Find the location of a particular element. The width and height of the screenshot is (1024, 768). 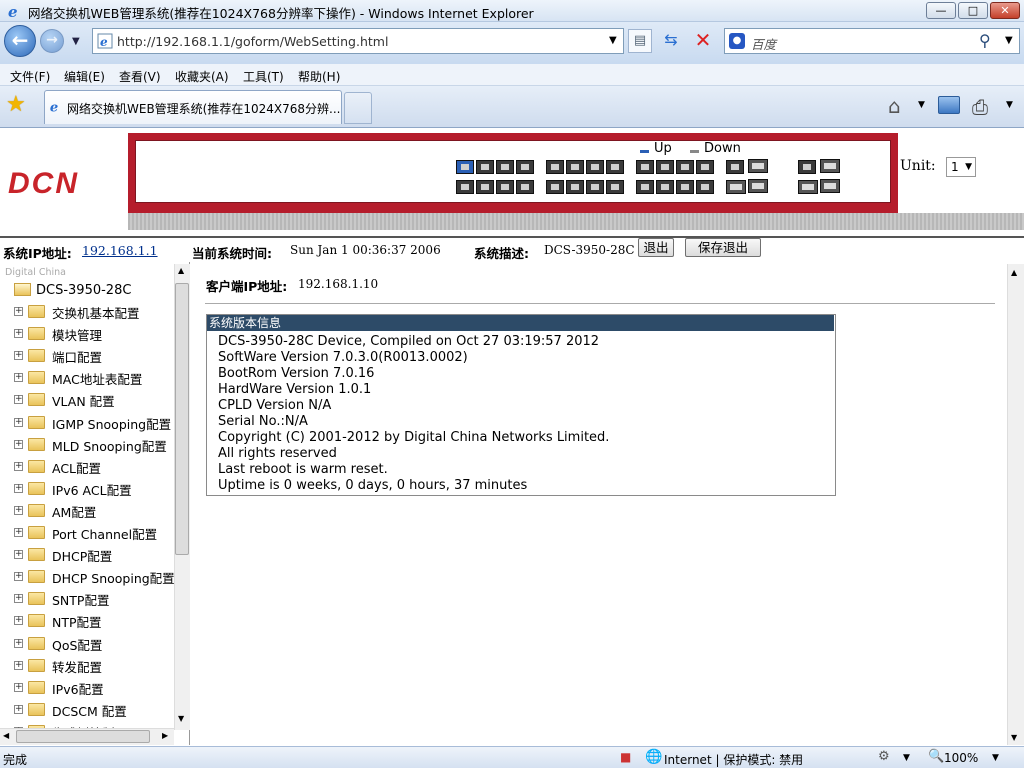

minimize-button: — is located at coordinates (941, 10).